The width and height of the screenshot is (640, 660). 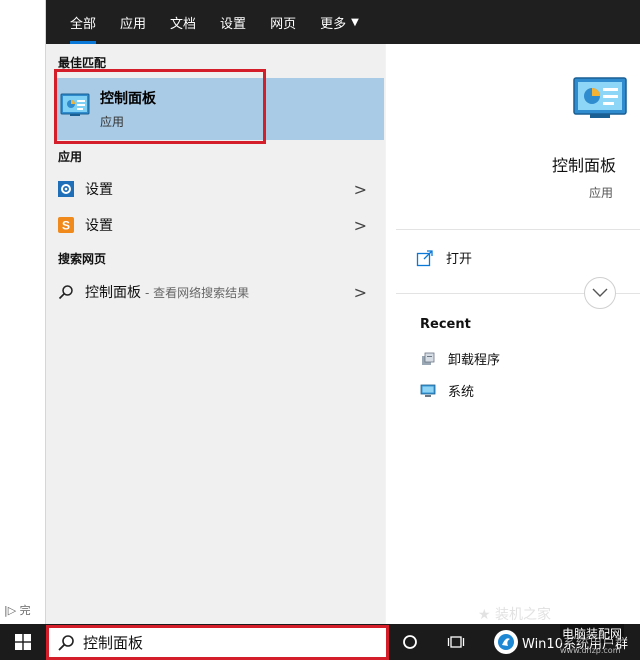 I want to click on recent-item-label: 卸载程序, so click(x=474, y=360).